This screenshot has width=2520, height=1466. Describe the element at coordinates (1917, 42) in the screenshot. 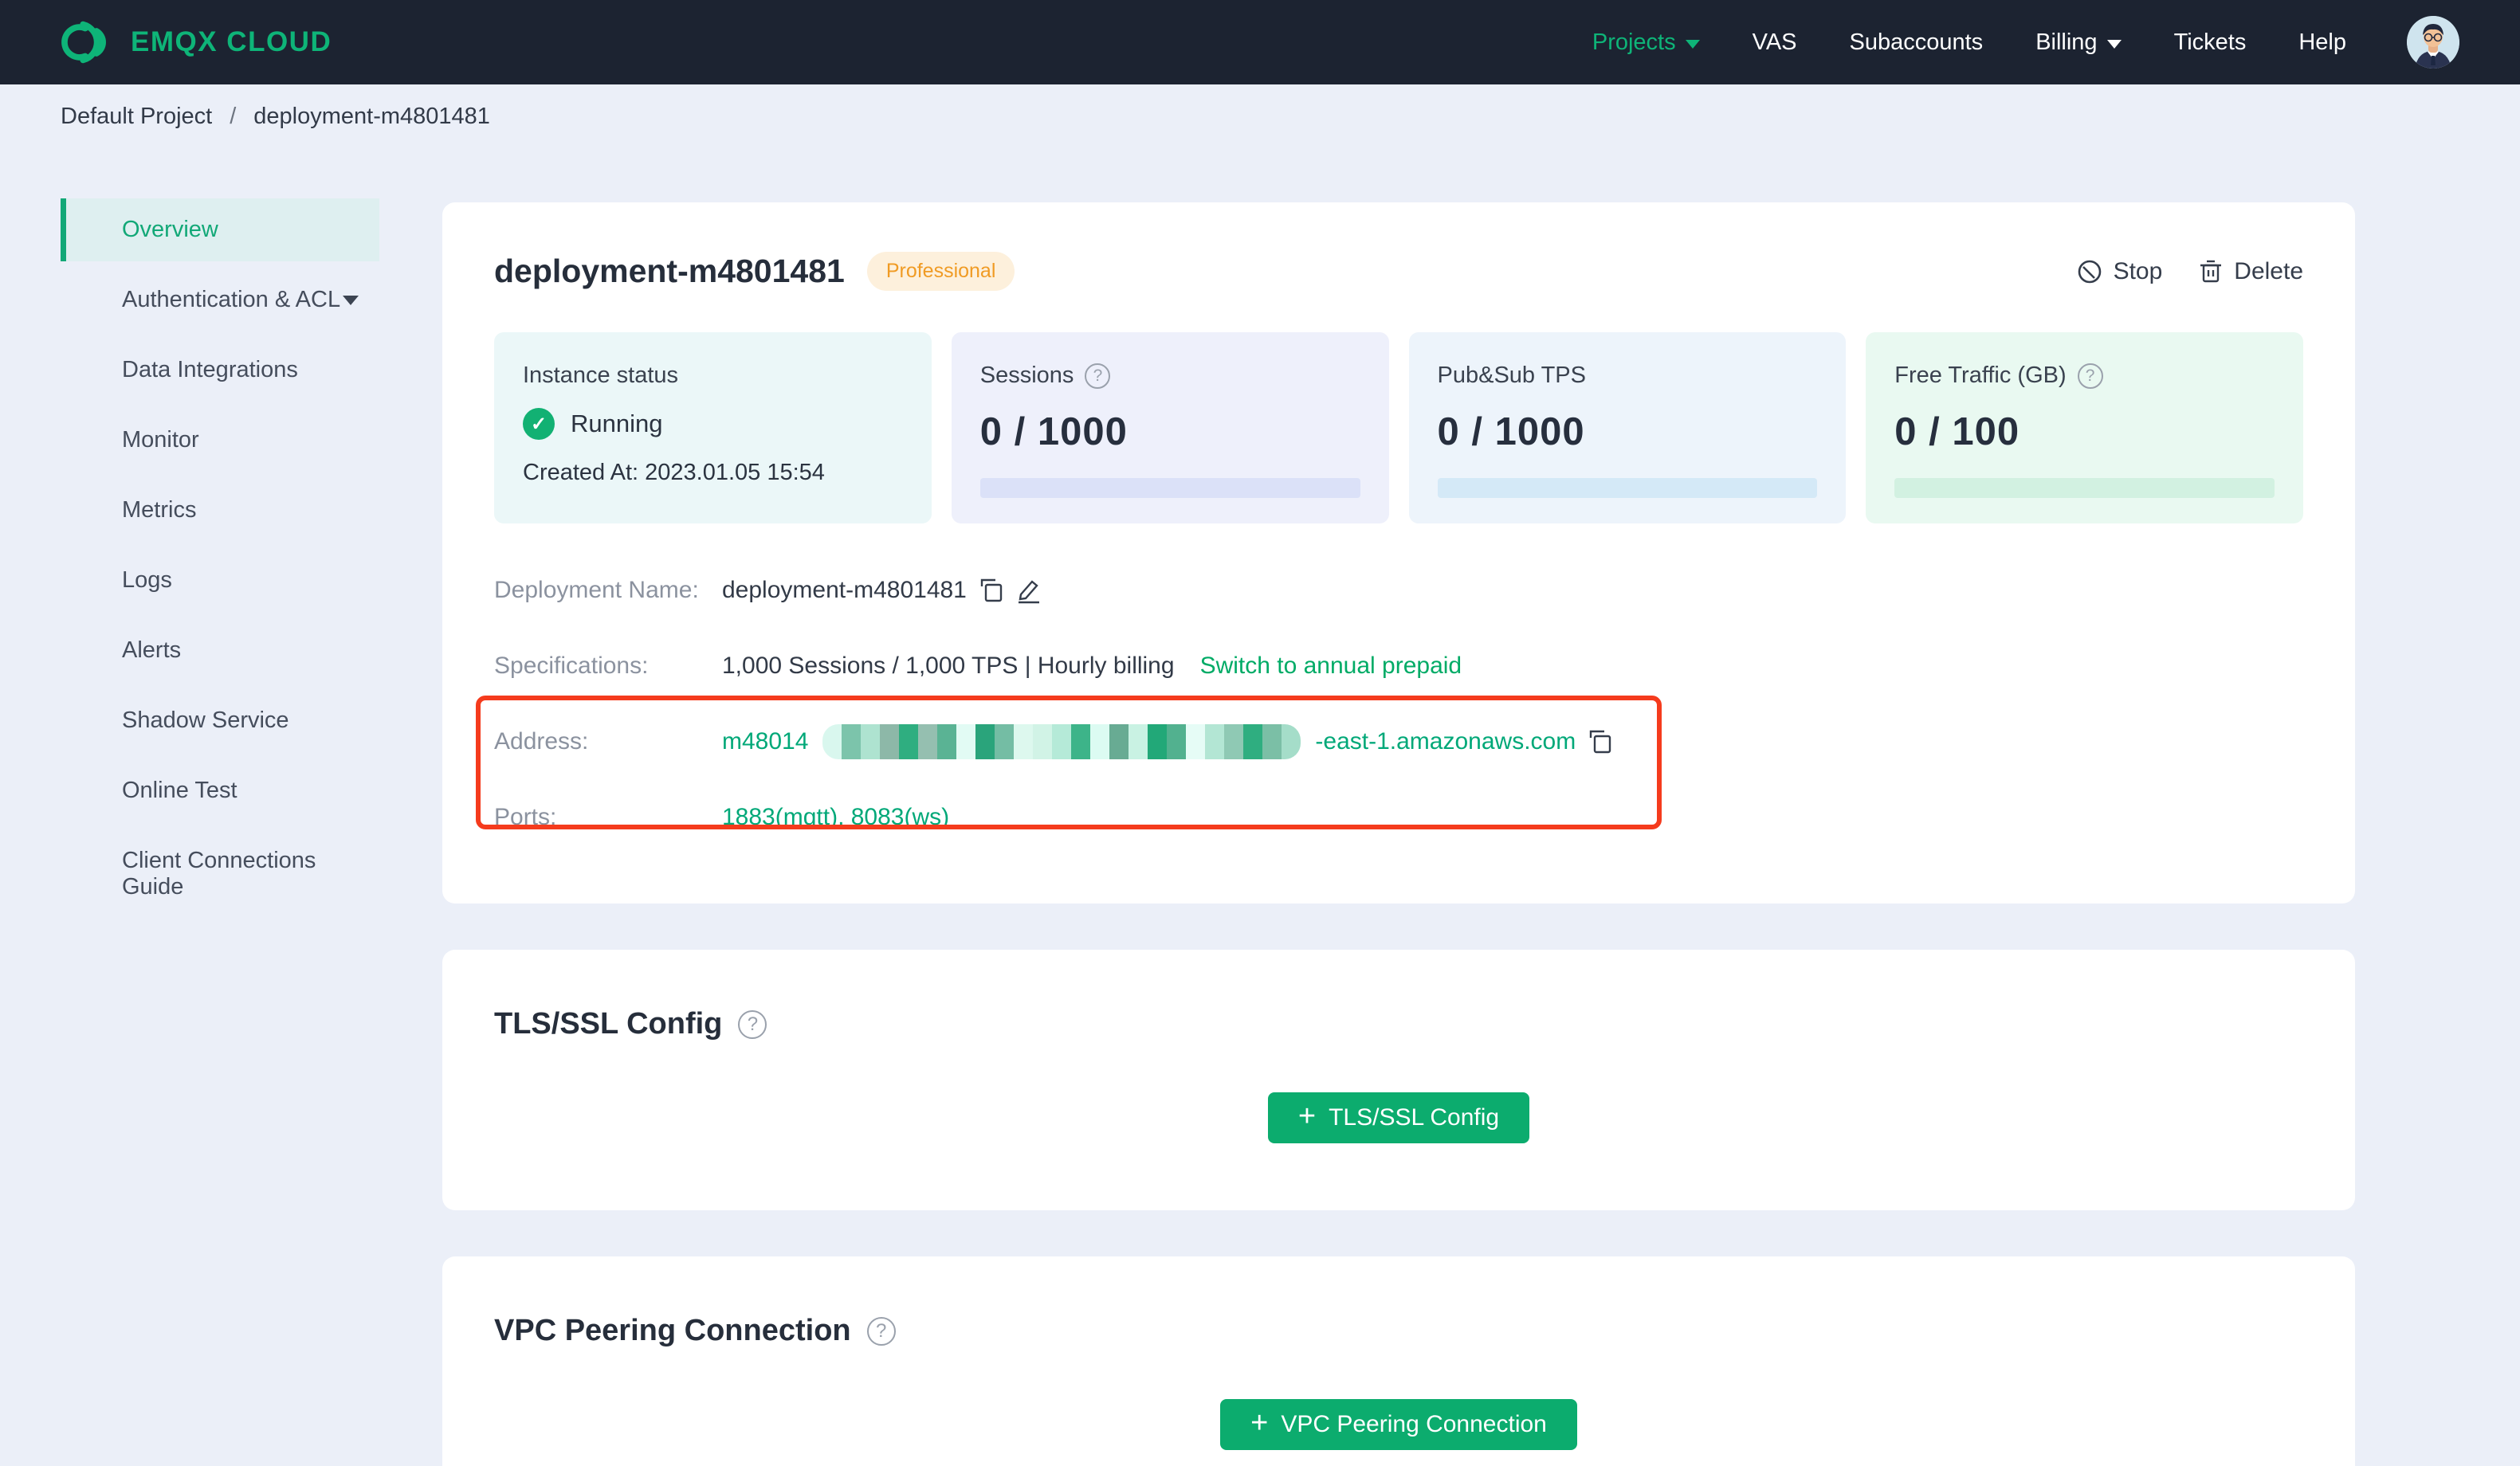

I see `nav-item-subaccounts: Subaccounts` at that location.